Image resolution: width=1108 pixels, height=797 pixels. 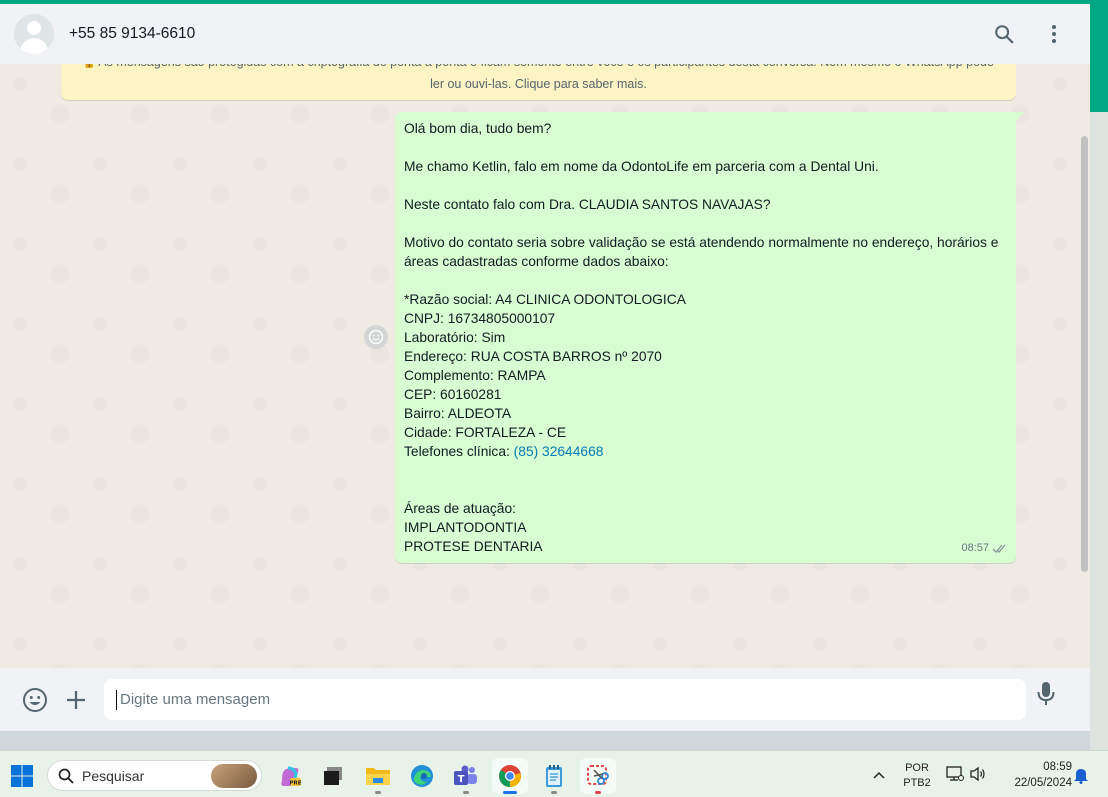 What do you see at coordinates (565, 699) in the screenshot?
I see `message-input: Digite uma mensagem` at bounding box center [565, 699].